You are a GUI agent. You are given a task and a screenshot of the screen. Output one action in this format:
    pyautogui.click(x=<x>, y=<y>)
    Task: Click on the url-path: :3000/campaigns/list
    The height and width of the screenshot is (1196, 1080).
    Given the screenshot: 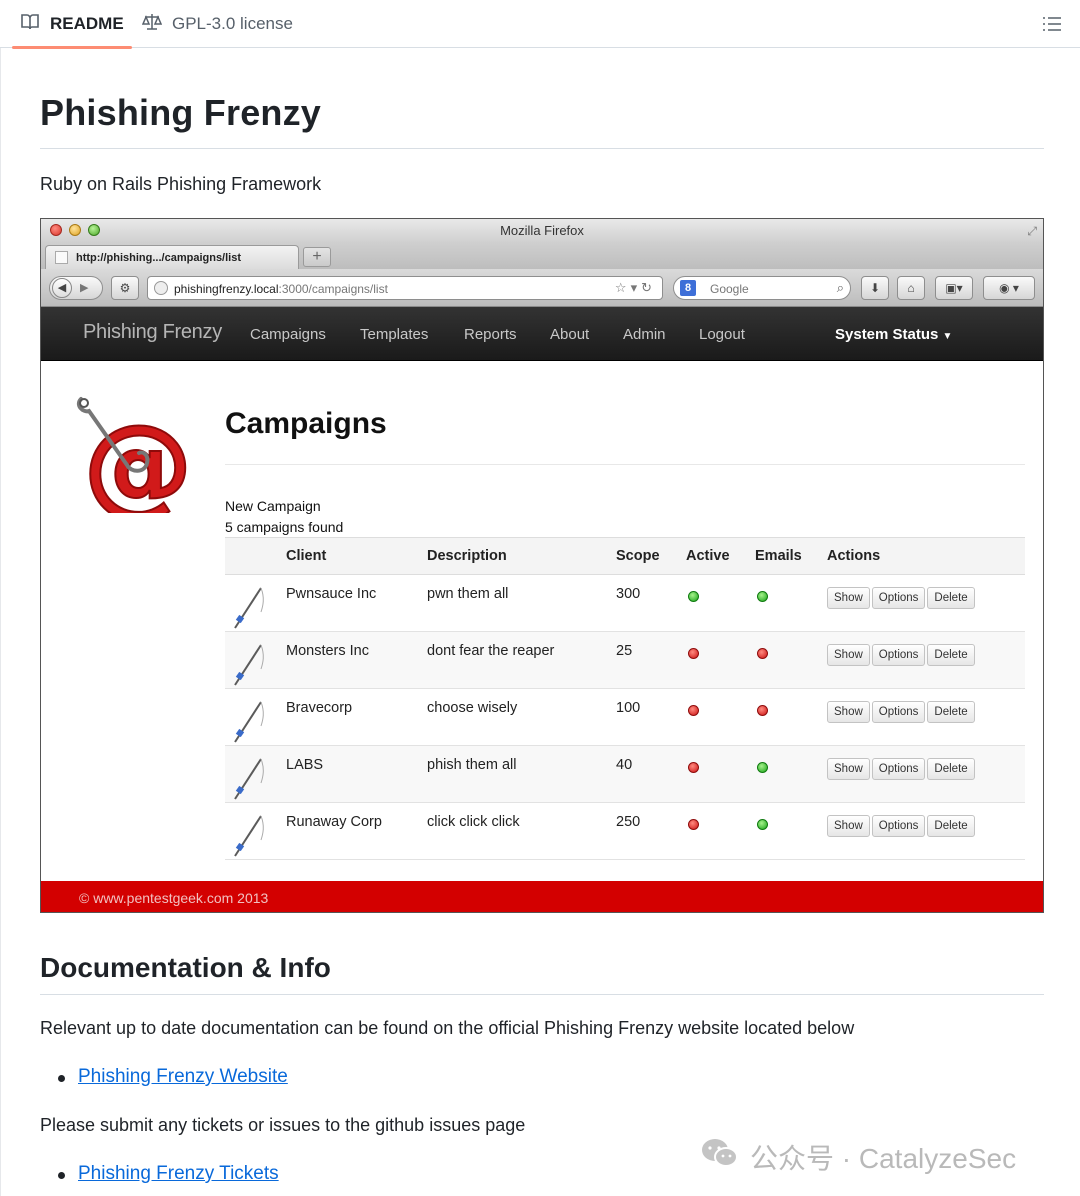 What is the action you would take?
    pyautogui.click(x=333, y=289)
    